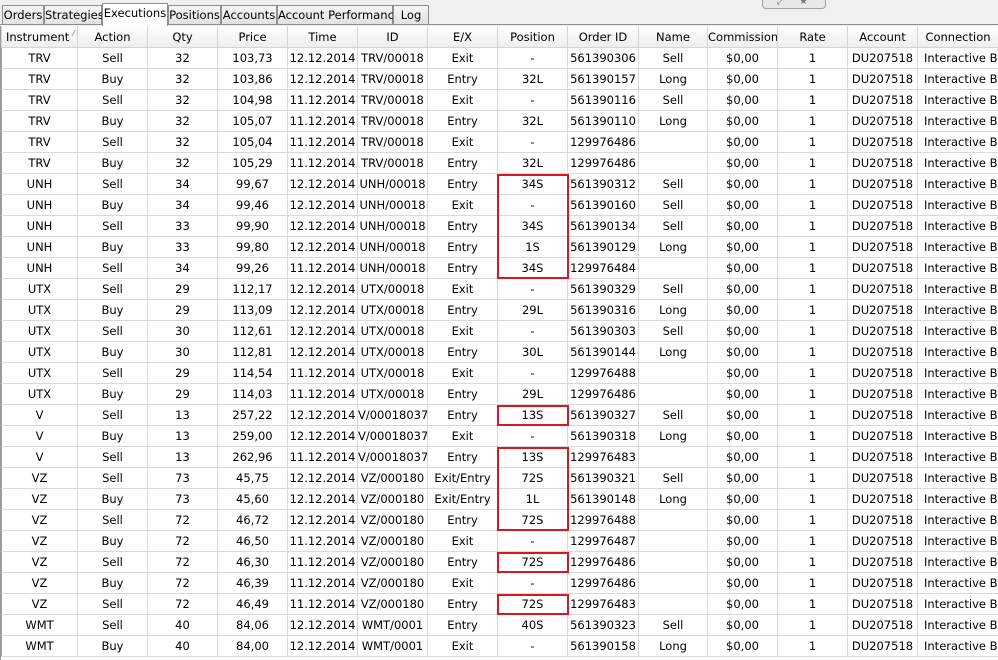 The width and height of the screenshot is (998, 660). What do you see at coordinates (39, 646) in the screenshot?
I see `cell-instrument: WMT` at bounding box center [39, 646].